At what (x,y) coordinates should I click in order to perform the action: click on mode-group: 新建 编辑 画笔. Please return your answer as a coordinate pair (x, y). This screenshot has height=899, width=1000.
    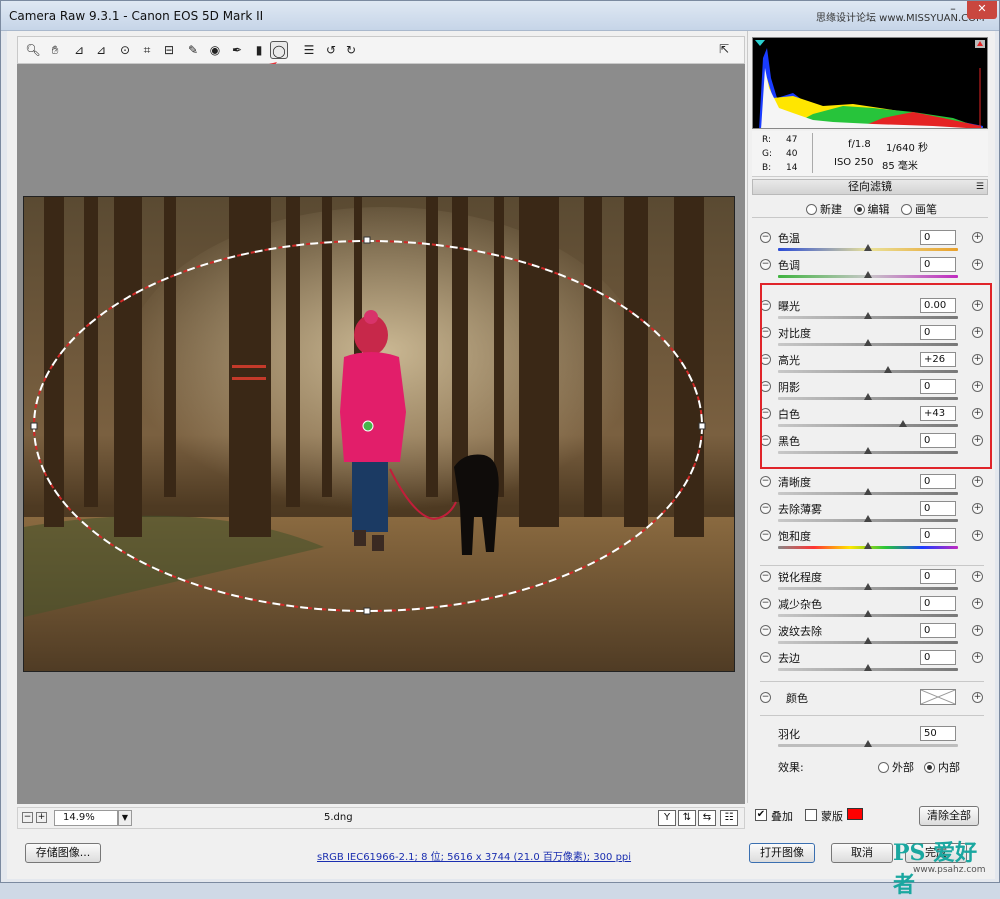
    Looking at the image, I should click on (871, 209).